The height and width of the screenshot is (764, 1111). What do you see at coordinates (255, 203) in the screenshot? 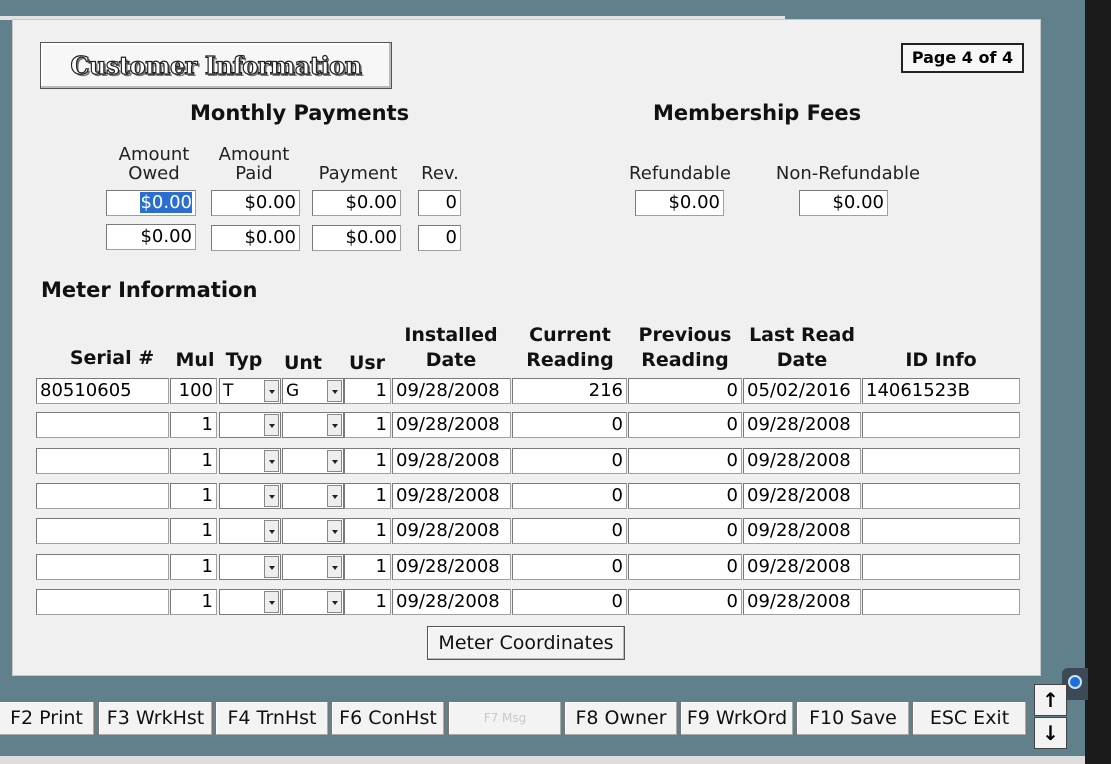
I see `amount-paid-field-1: $0.00` at bounding box center [255, 203].